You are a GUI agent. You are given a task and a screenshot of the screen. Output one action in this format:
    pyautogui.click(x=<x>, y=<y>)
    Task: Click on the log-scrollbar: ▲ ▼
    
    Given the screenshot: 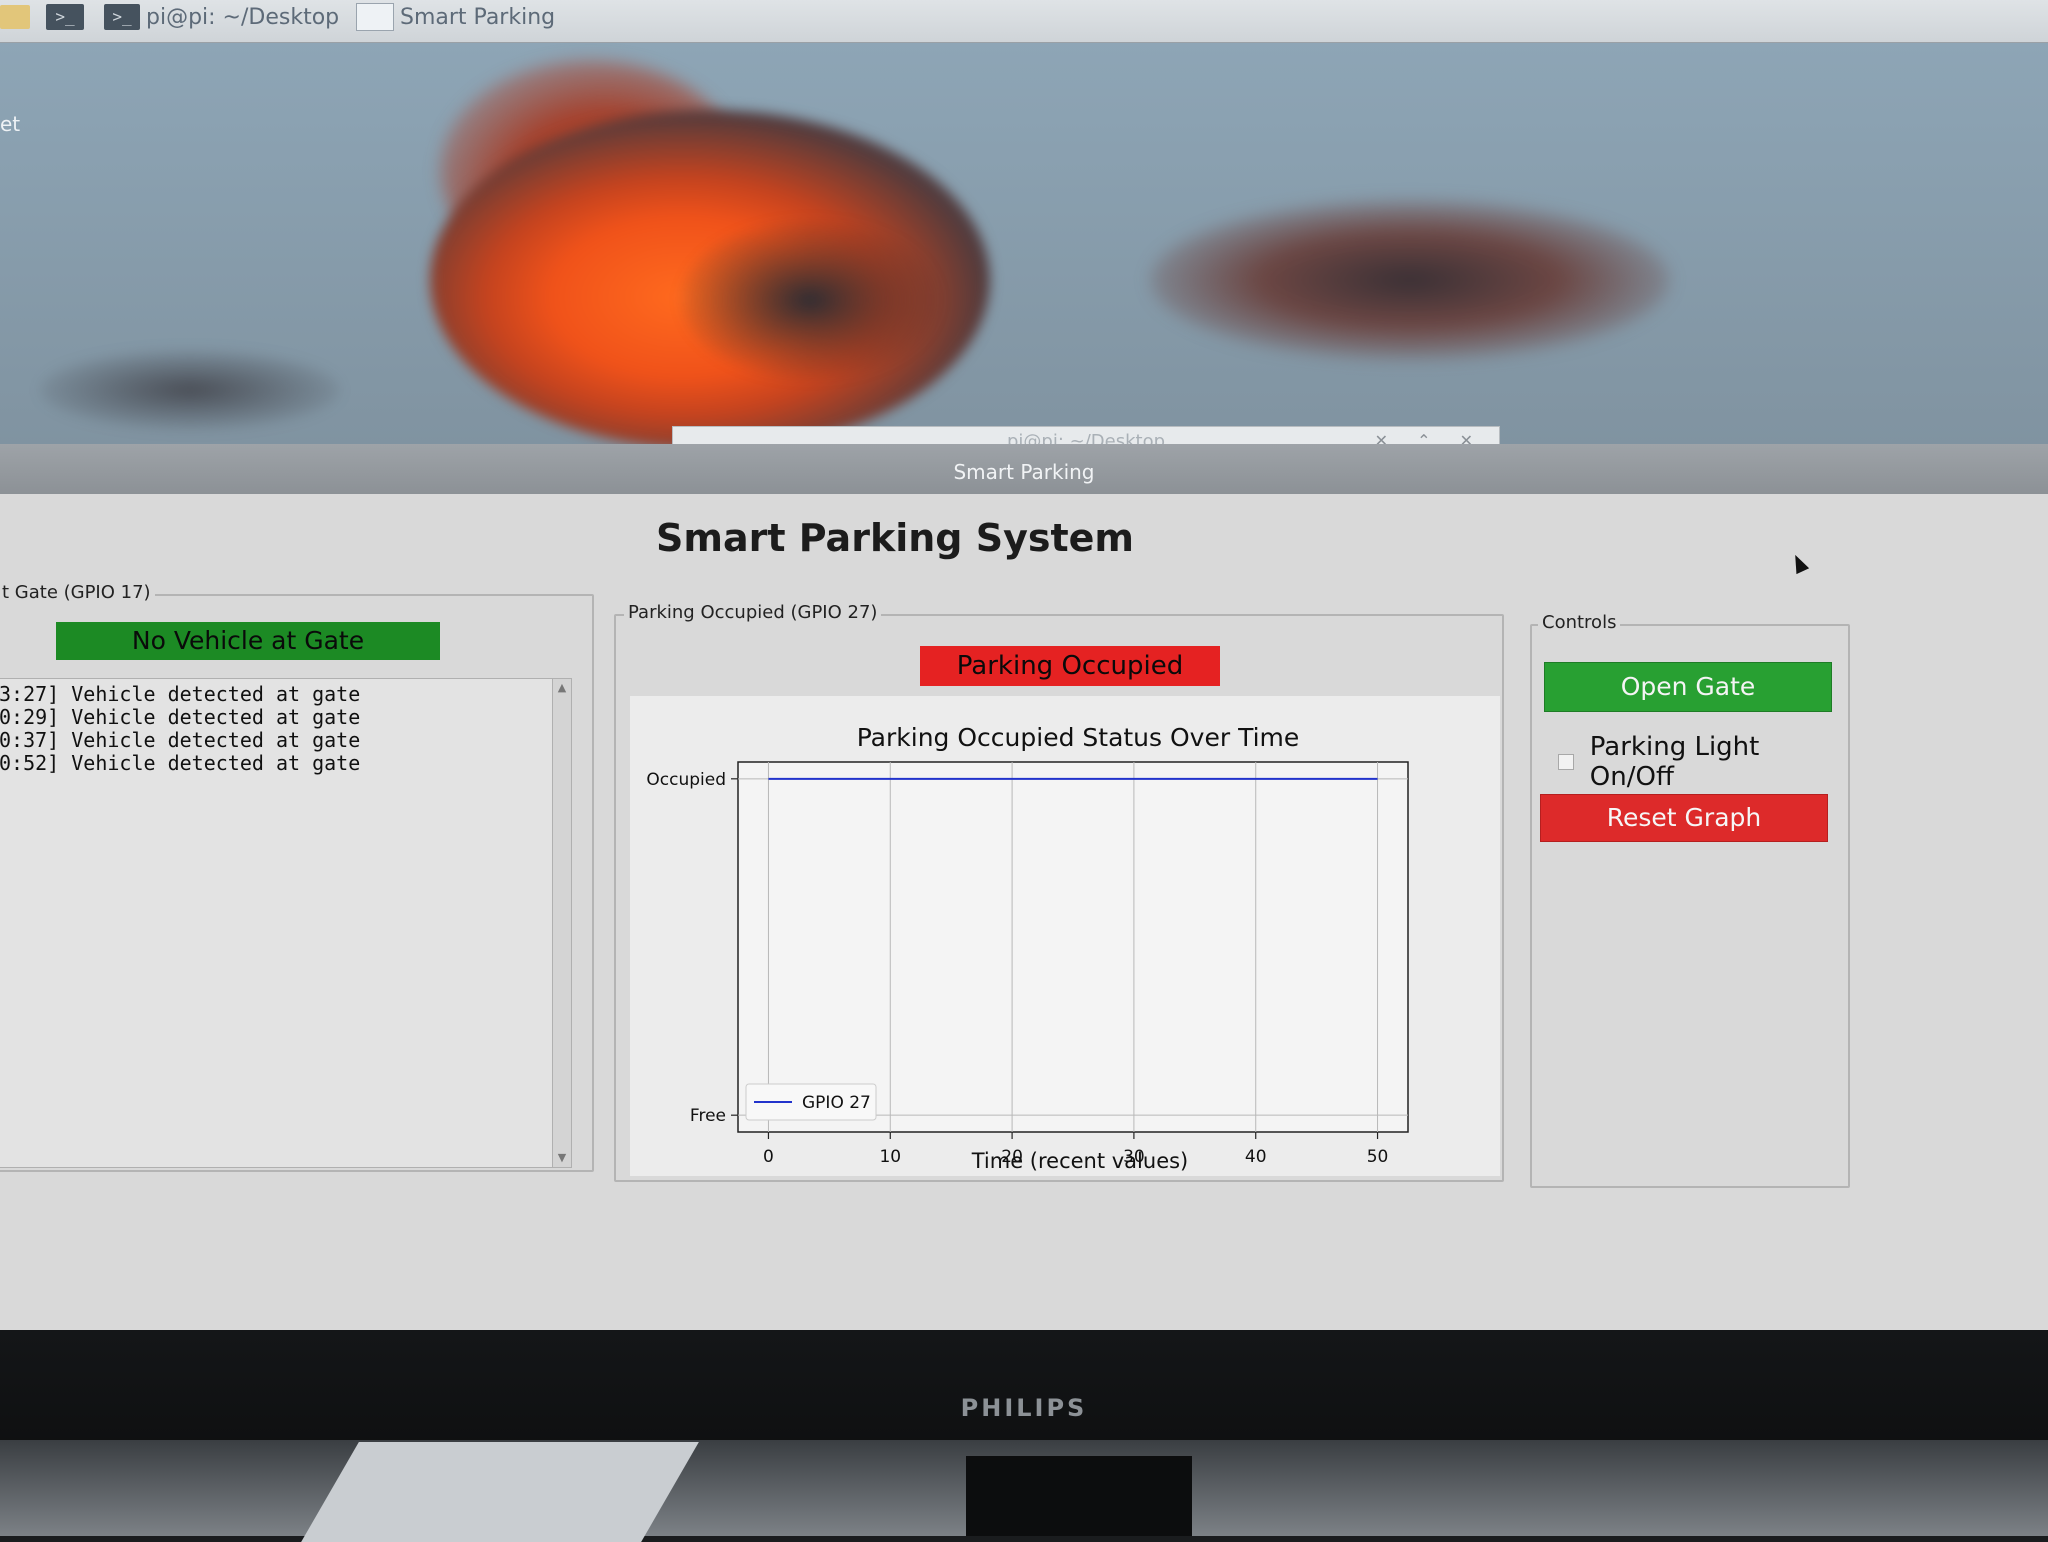 What is the action you would take?
    pyautogui.click(x=561, y=923)
    